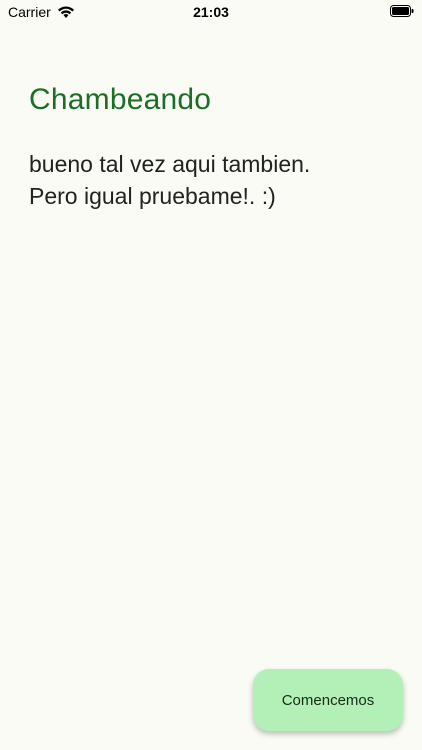 This screenshot has width=422, height=750. Describe the element at coordinates (120, 99) in the screenshot. I see `page-title: Chambeando` at that location.